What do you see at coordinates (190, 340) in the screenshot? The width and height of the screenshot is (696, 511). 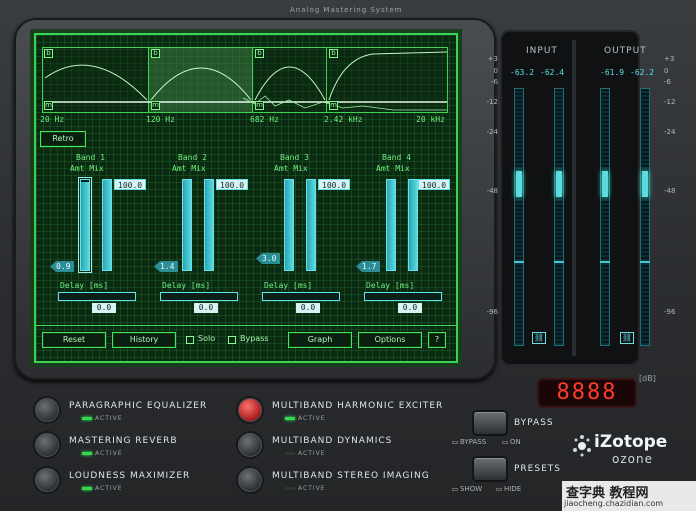 I see `solo-checkbox` at bounding box center [190, 340].